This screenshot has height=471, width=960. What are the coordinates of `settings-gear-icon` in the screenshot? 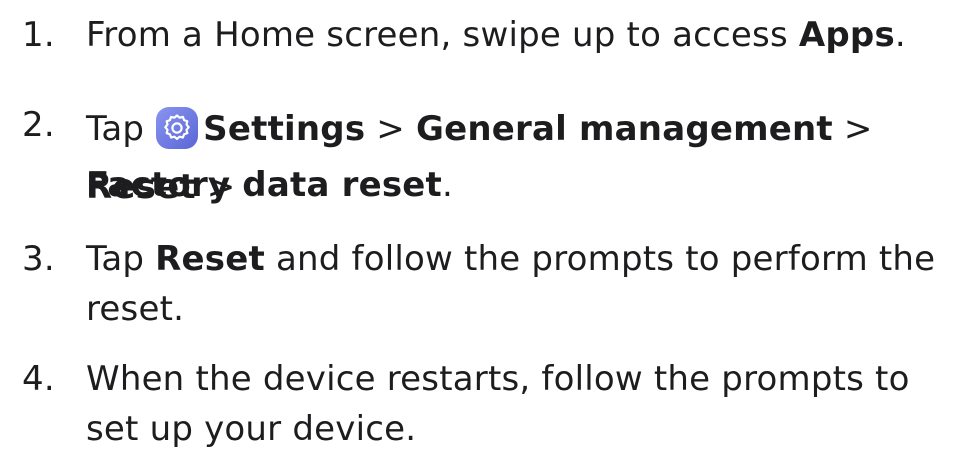 It's located at (177, 128).